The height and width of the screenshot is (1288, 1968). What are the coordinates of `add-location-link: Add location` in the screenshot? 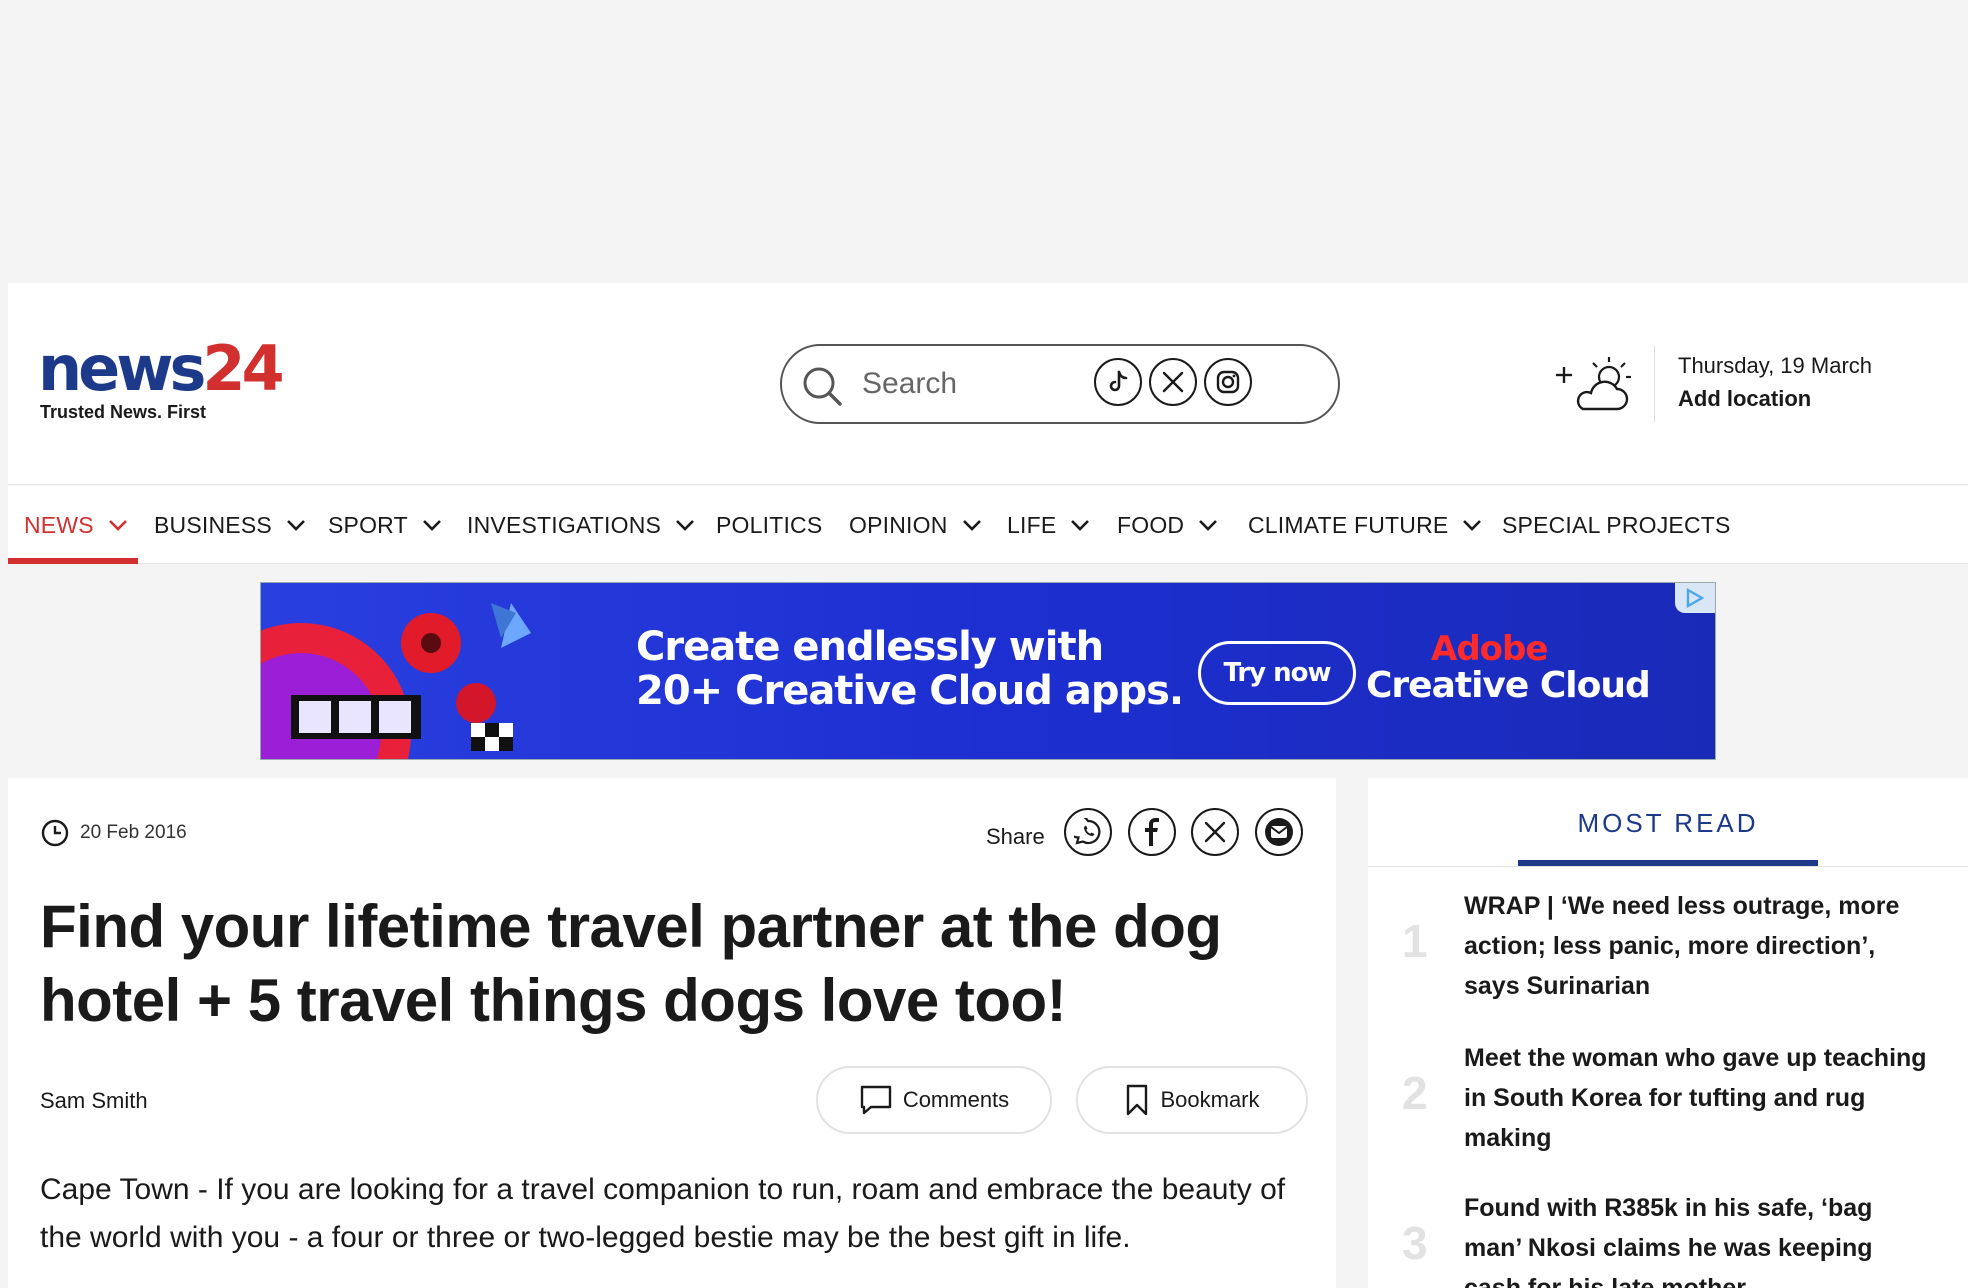 It's located at (1744, 399).